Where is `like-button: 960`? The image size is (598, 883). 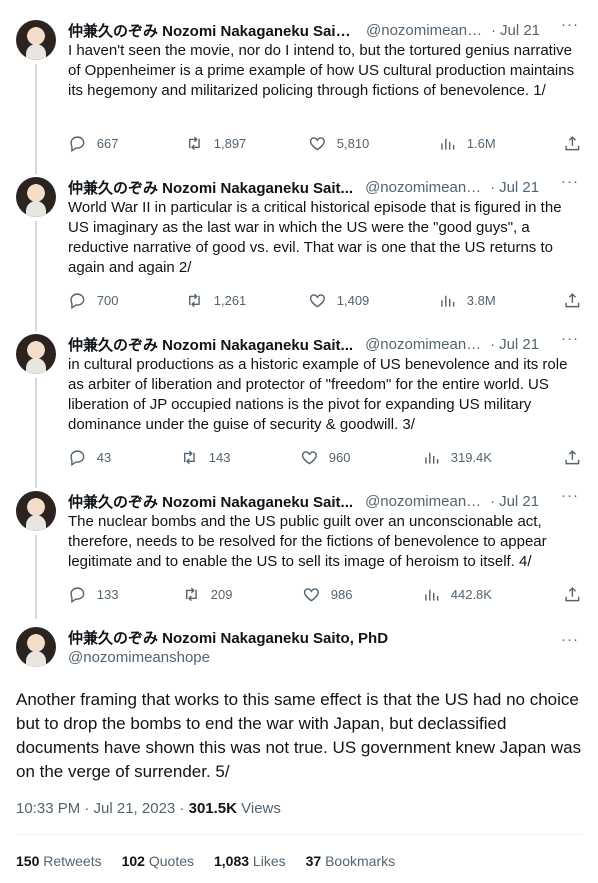 like-button: 960 is located at coordinates (325, 457).